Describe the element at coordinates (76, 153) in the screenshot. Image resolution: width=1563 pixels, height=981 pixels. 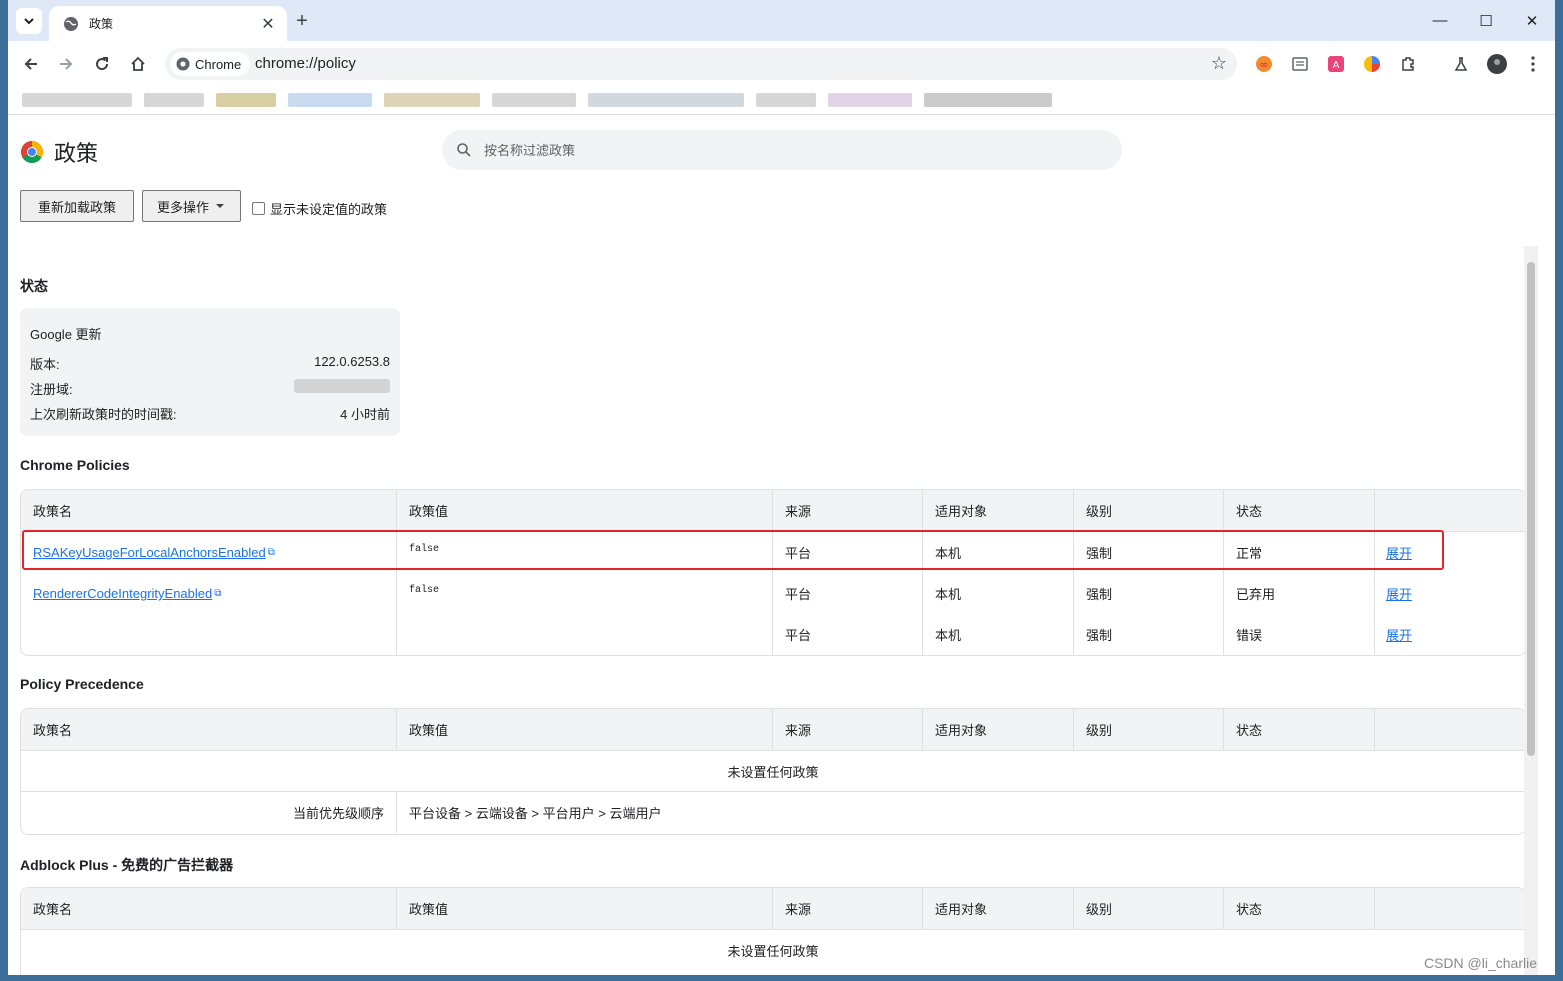
I see `page-title: 政策` at that location.